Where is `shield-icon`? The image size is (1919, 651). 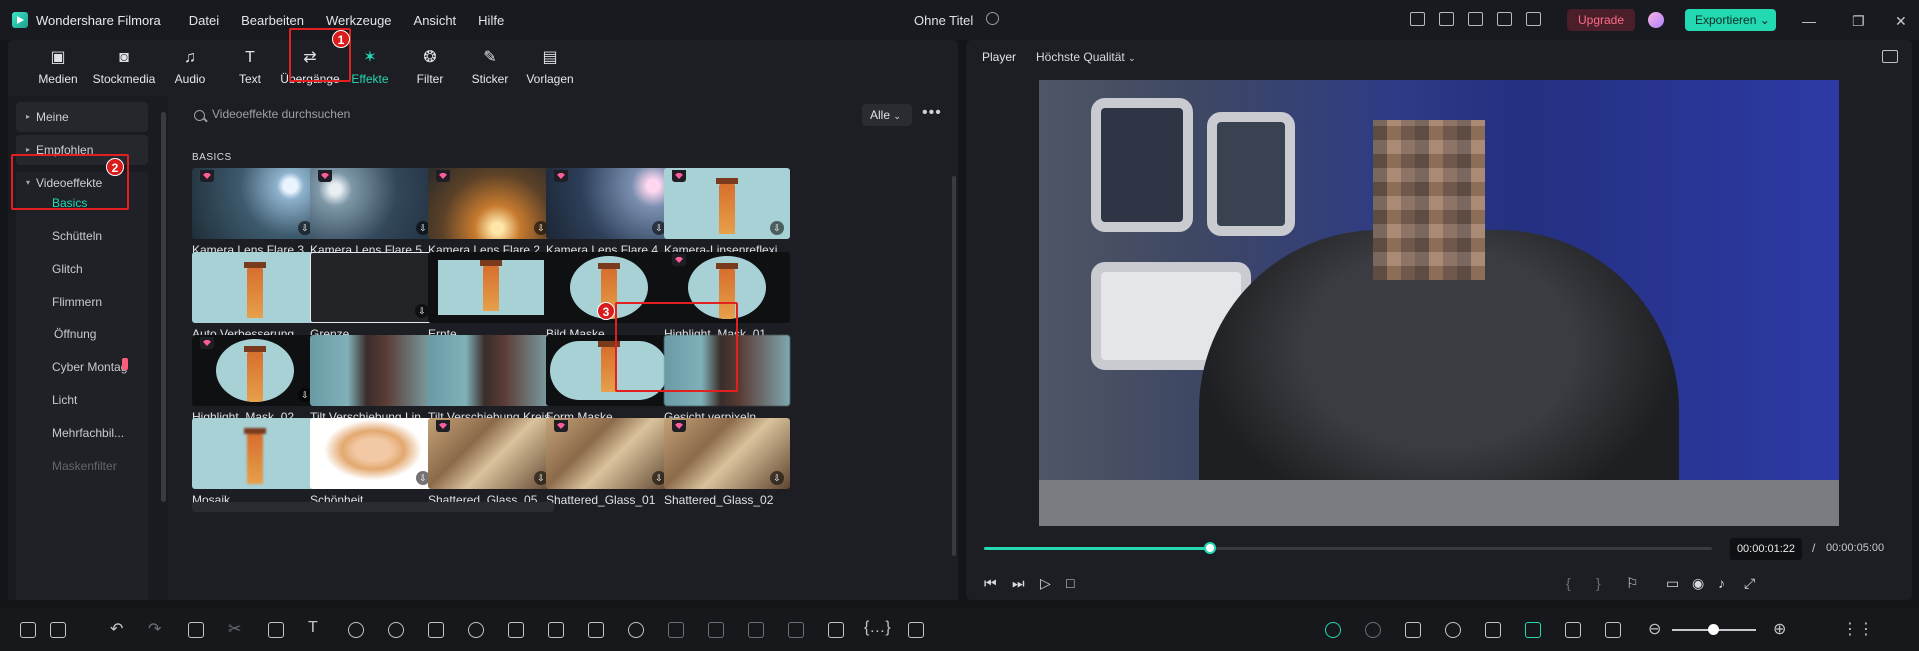 shield-icon is located at coordinates (1413, 630).